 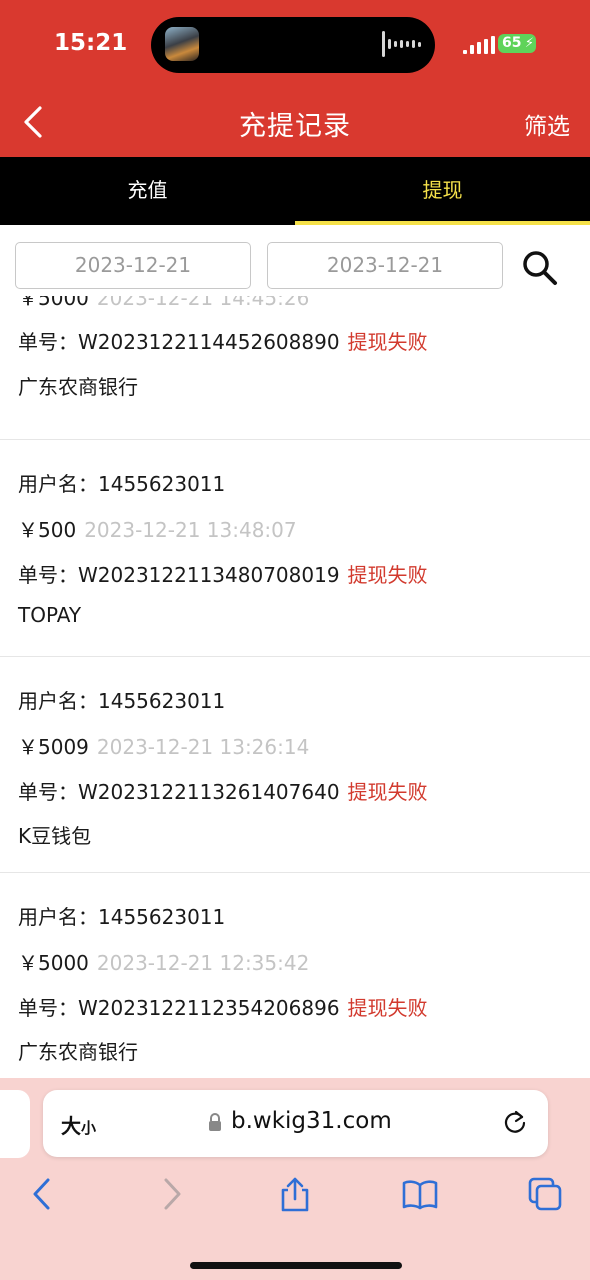 I want to click on page-title: 充提记录, so click(x=295, y=126).